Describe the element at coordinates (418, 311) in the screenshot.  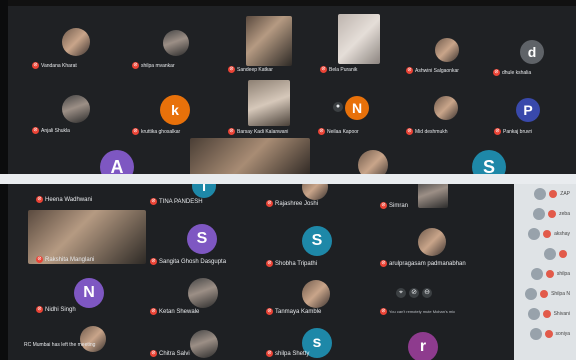
I see `mute-notice: ⊘ You can't remotely mute Mohan's mic` at that location.